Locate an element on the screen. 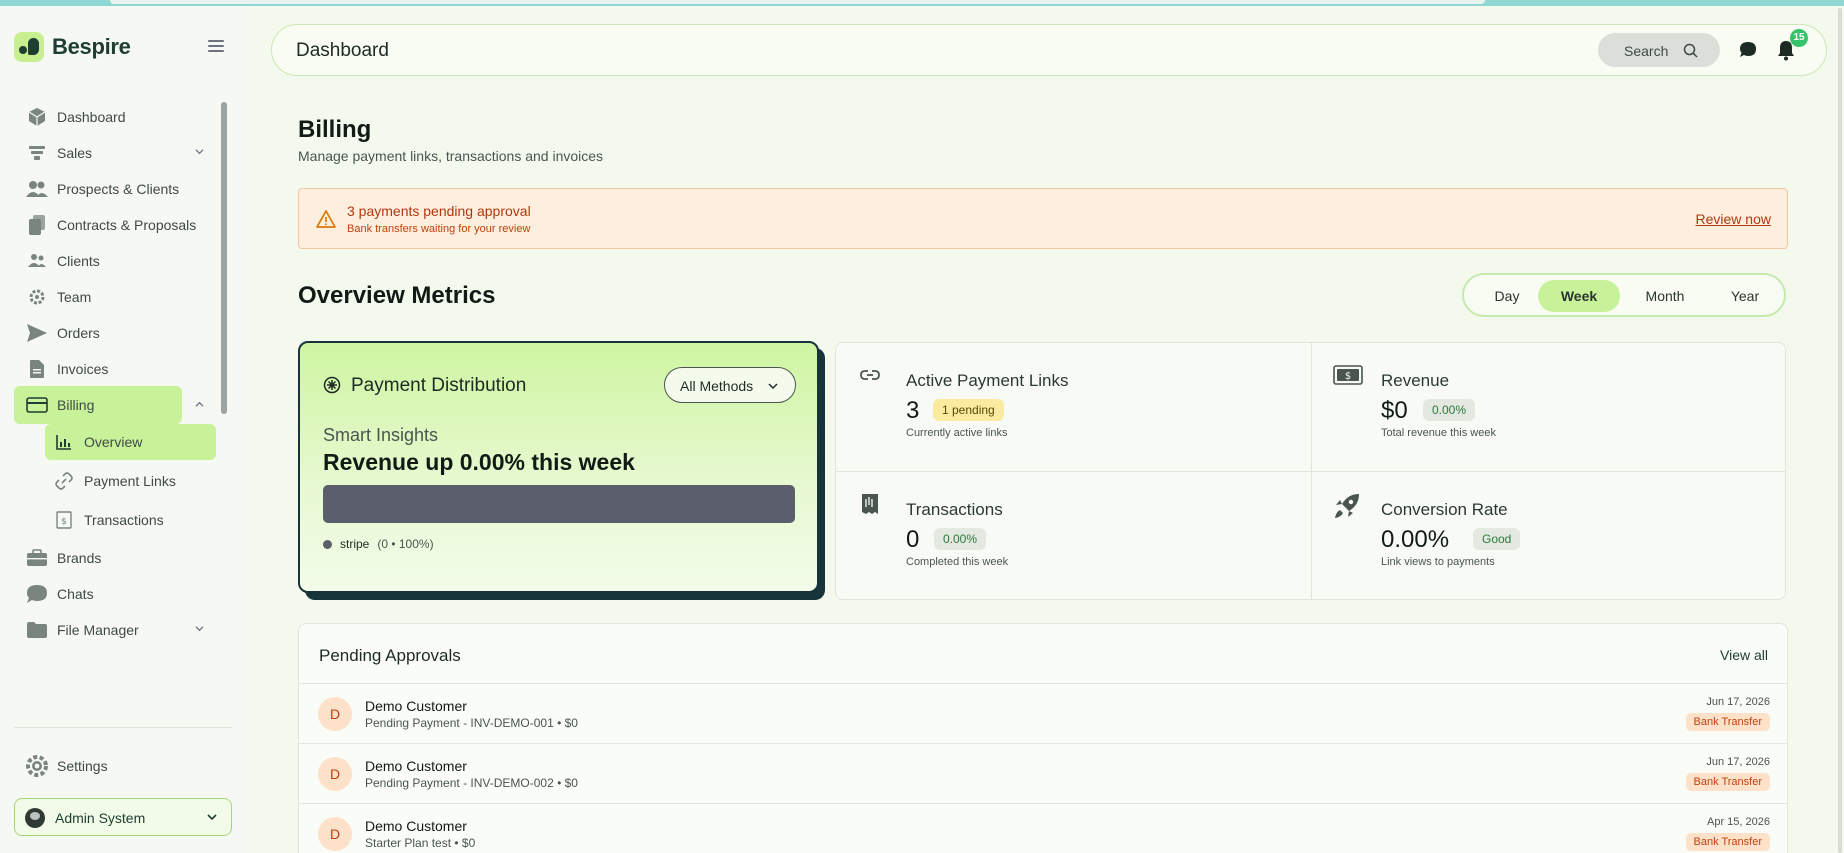 This screenshot has width=1844, height=853. receipt-icon: $ is located at coordinates (64, 520).